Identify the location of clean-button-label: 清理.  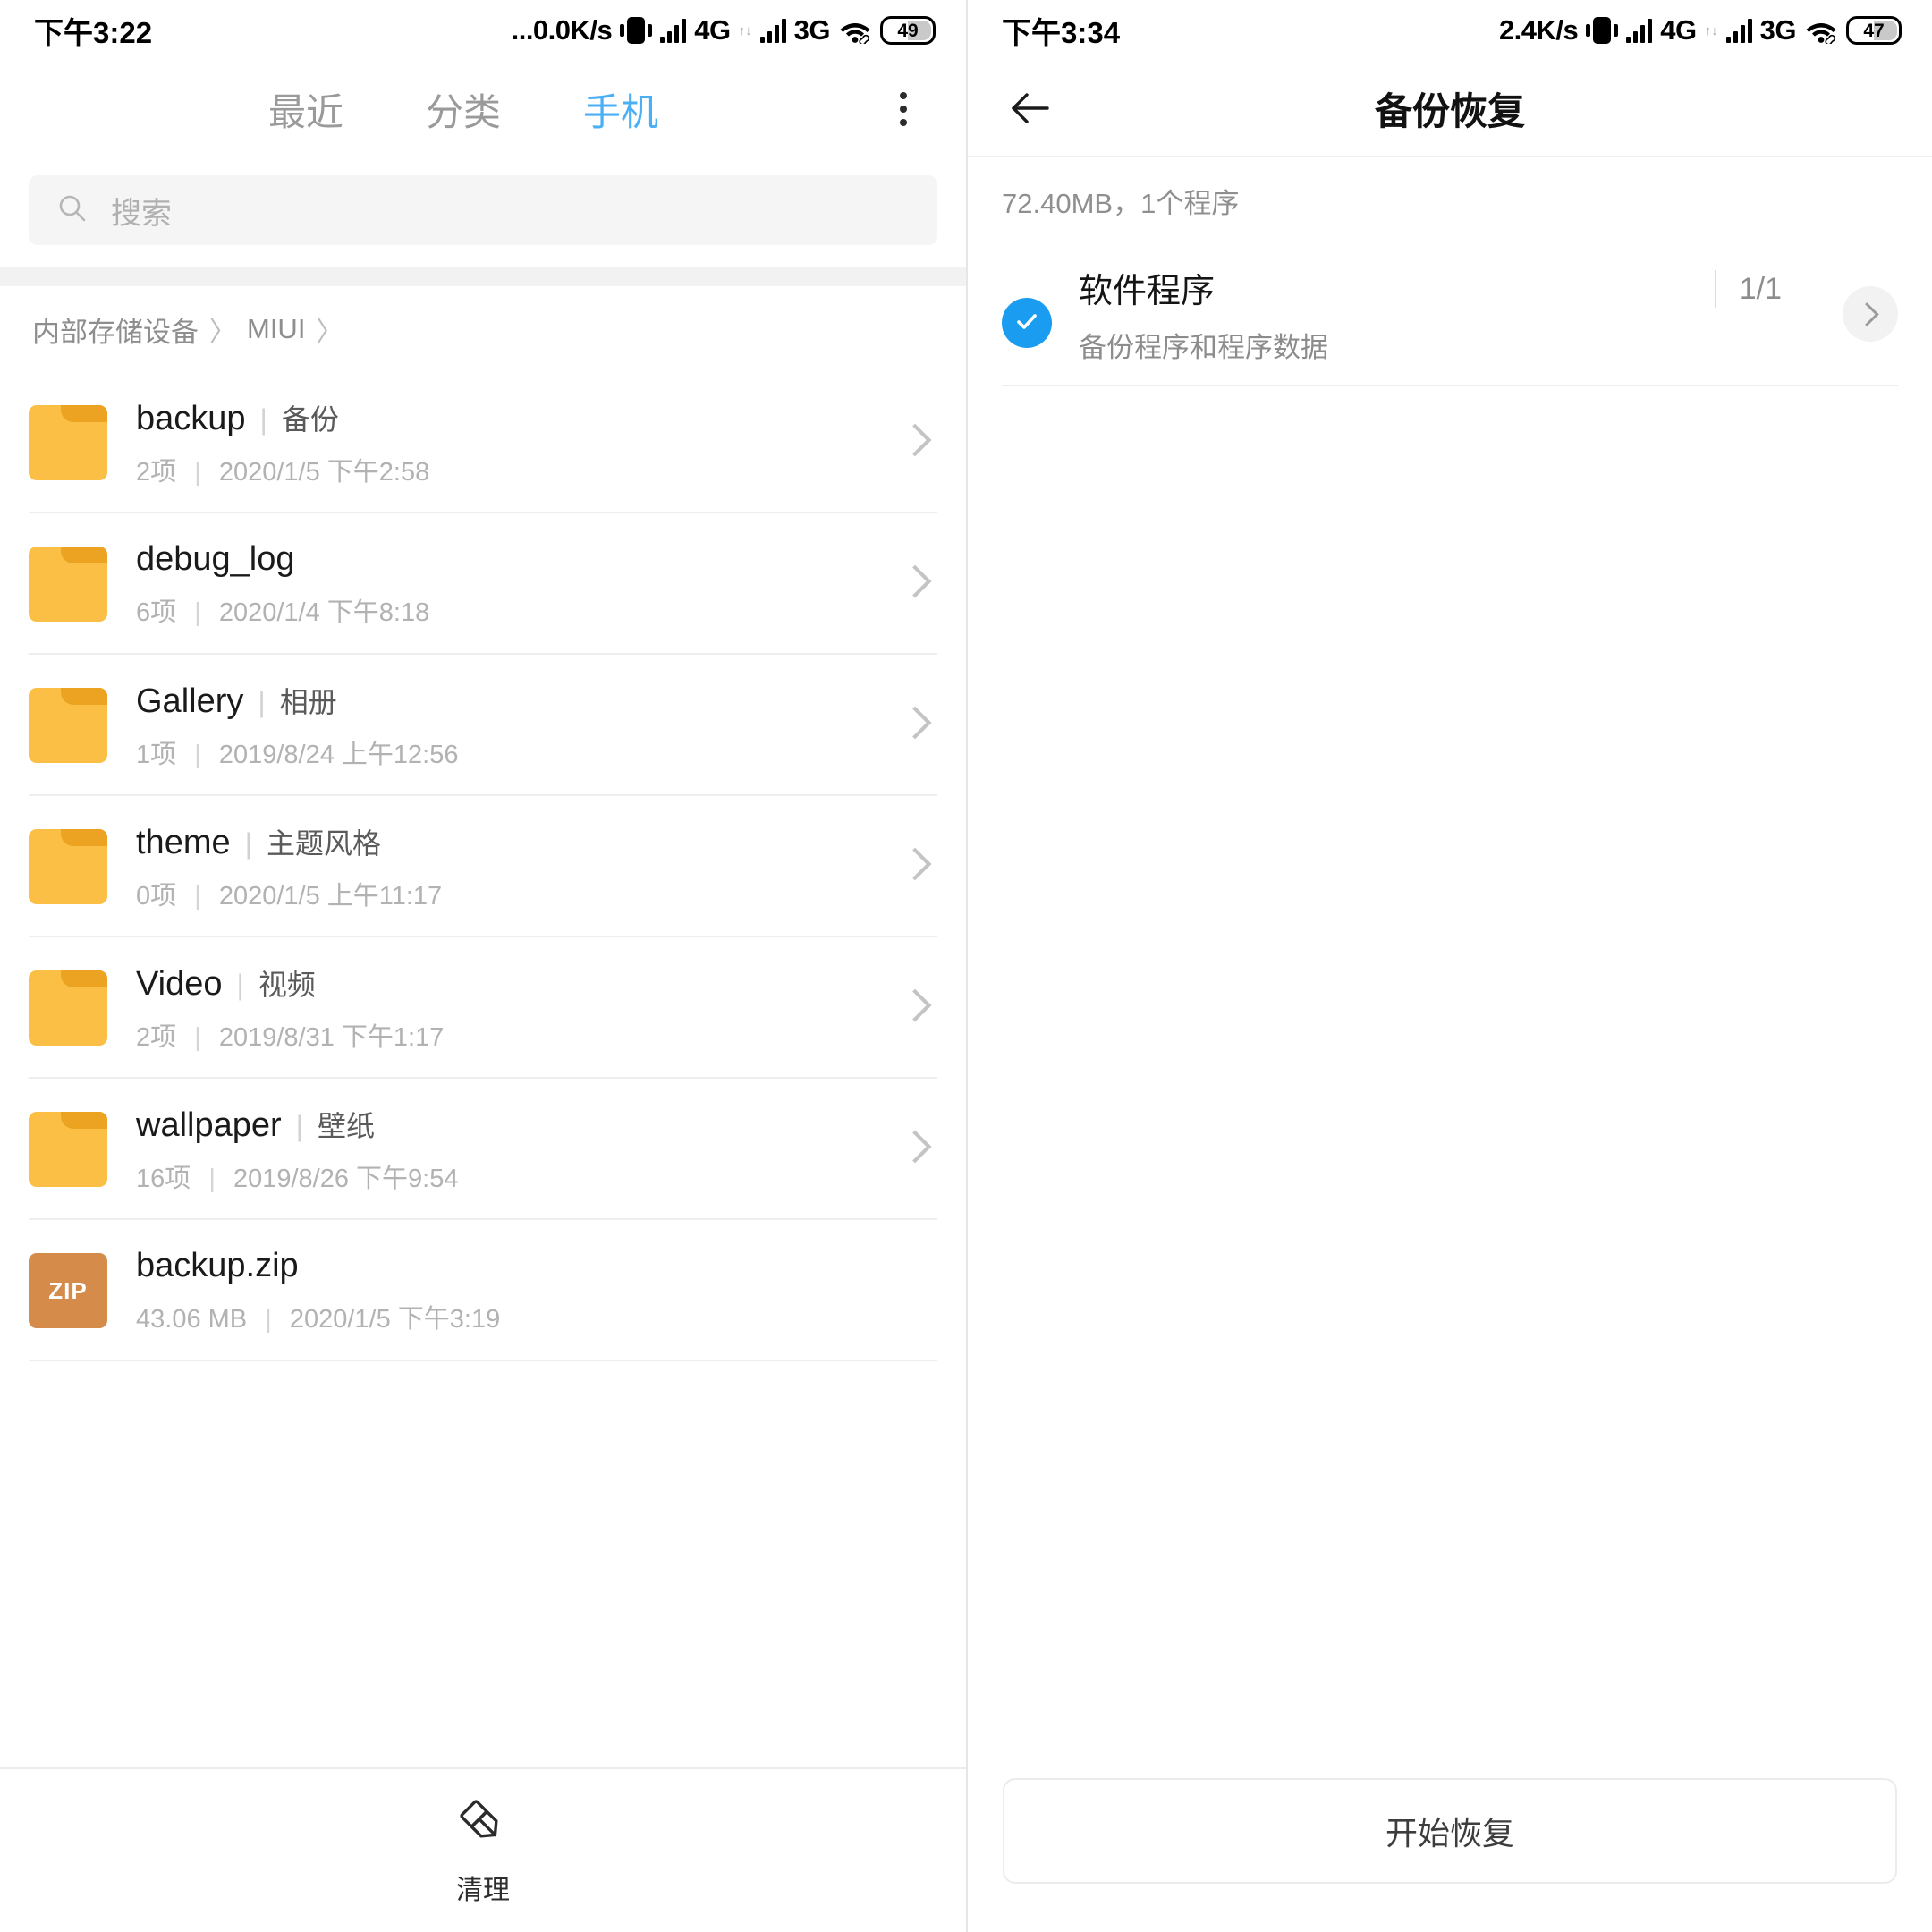
(483, 1890).